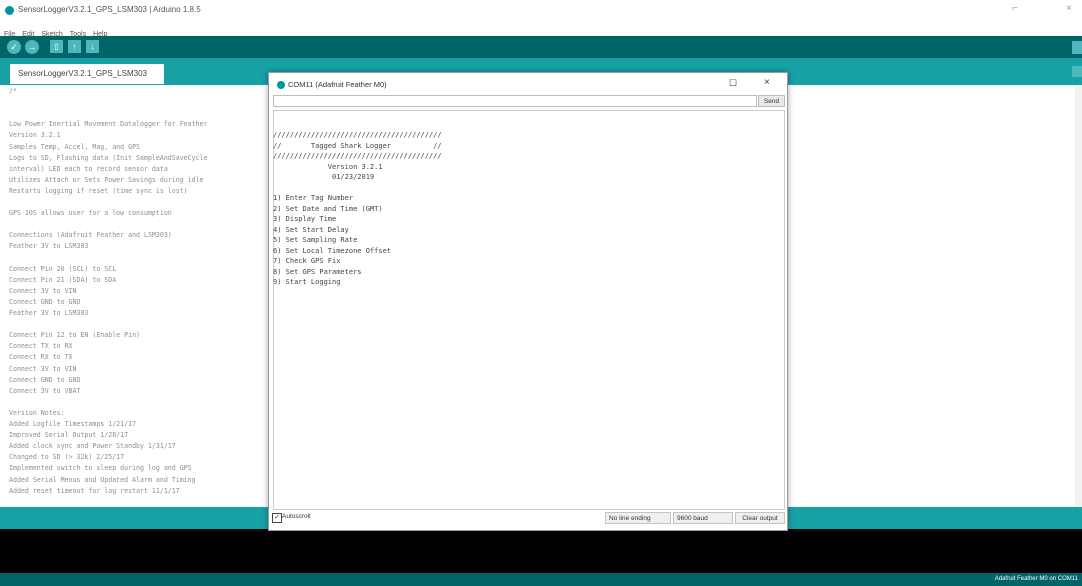 This screenshot has height=586, width=1082. What do you see at coordinates (515, 101) in the screenshot?
I see `serial-input-field` at bounding box center [515, 101].